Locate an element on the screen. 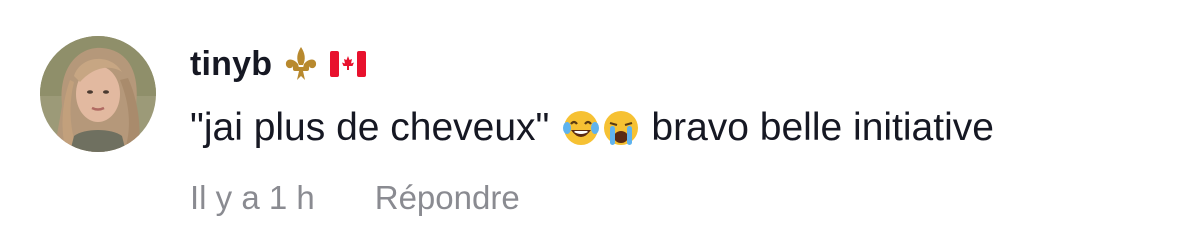 This screenshot has width=1200, height=251. reply-button: Répondre is located at coordinates (447, 198).